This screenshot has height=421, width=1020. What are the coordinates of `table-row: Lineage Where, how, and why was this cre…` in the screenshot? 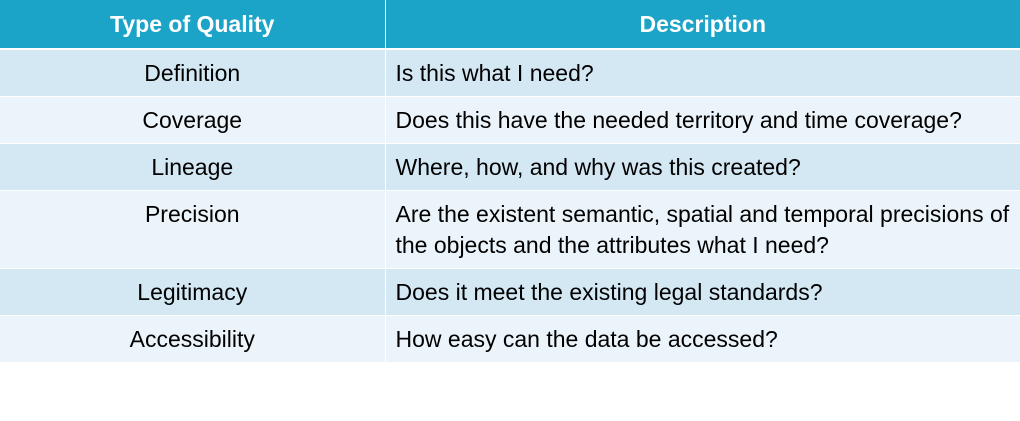 It's located at (510, 167).